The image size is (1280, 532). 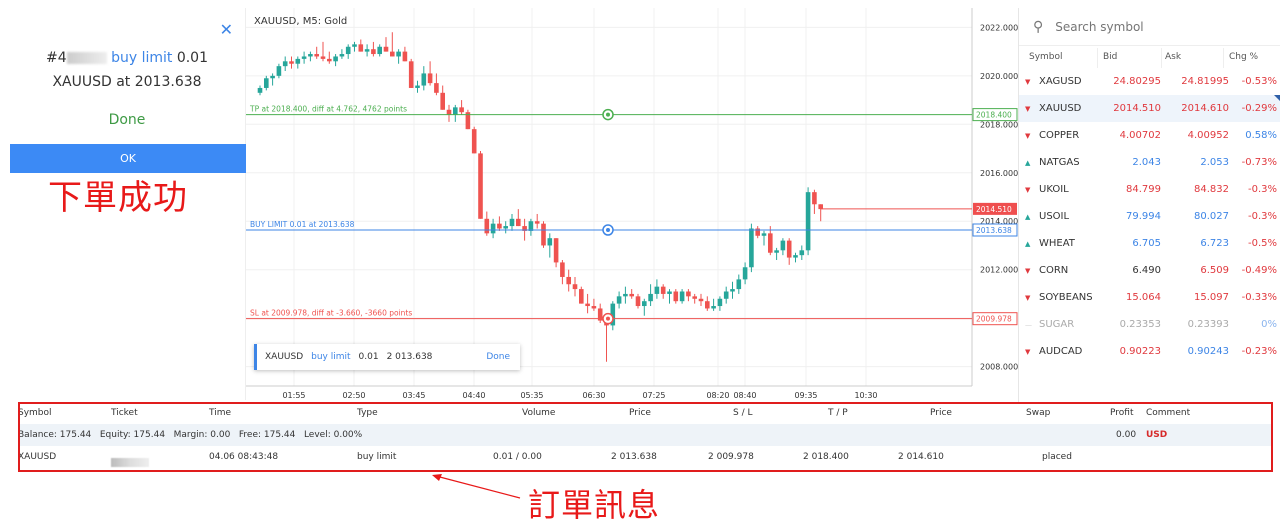 What do you see at coordinates (1121, 413) in the screenshot?
I see `col-profit: Profit` at bounding box center [1121, 413].